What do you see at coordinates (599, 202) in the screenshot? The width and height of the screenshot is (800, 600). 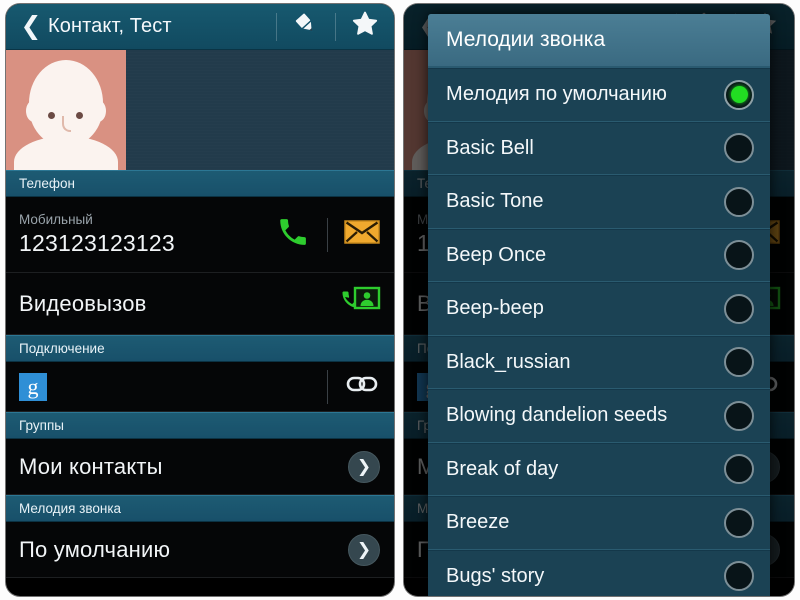 I see `ringtone-option-row: Basic Tone` at bounding box center [599, 202].